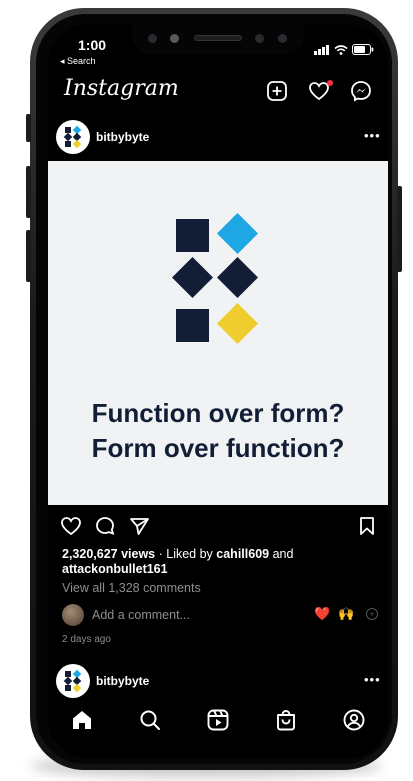 This screenshot has width=413, height=781. I want to click on speaker, so click(218, 38).